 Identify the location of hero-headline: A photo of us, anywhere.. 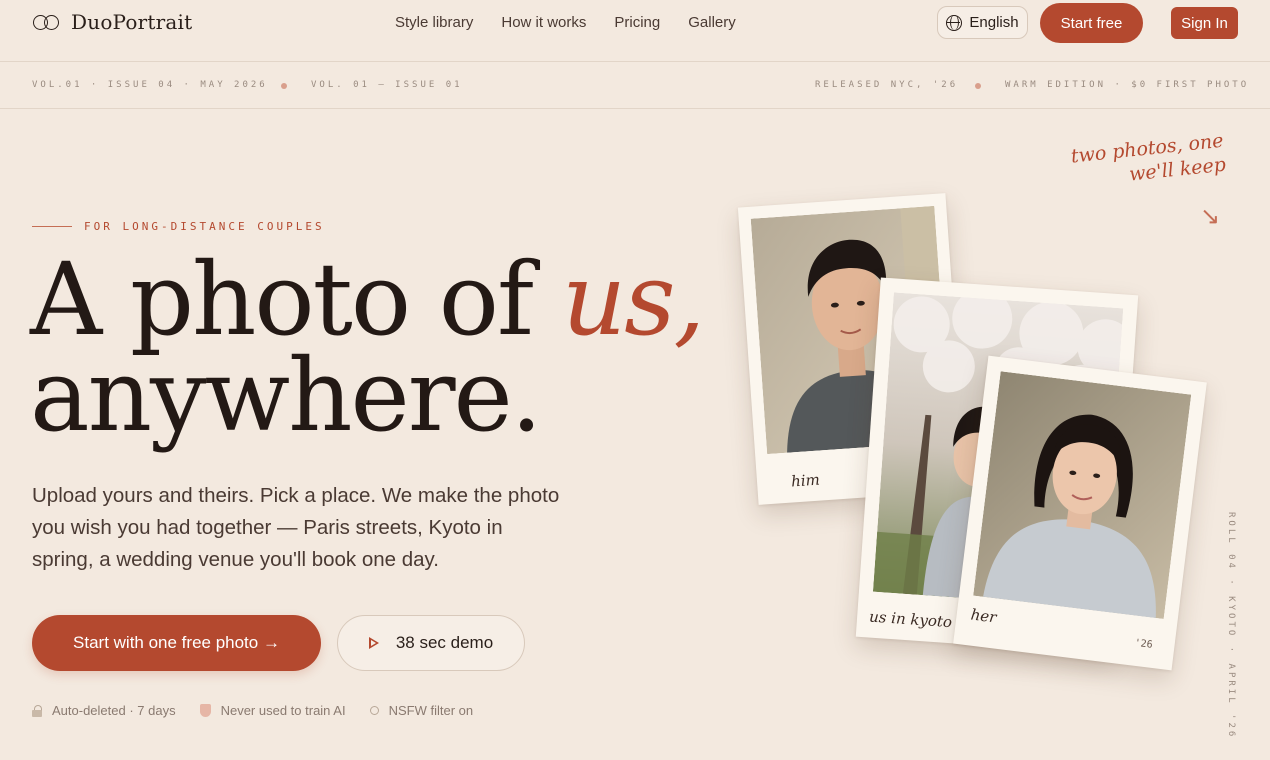
(367, 348).